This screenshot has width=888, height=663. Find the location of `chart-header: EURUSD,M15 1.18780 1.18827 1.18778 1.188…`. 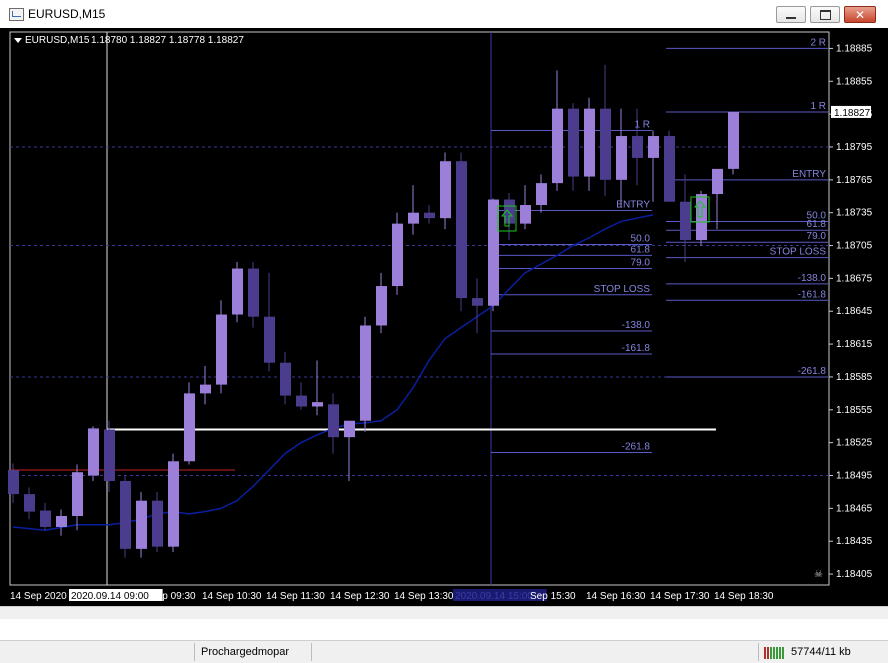

chart-header: EURUSD,M15 1.18780 1.18827 1.18778 1.188… is located at coordinates (129, 40).